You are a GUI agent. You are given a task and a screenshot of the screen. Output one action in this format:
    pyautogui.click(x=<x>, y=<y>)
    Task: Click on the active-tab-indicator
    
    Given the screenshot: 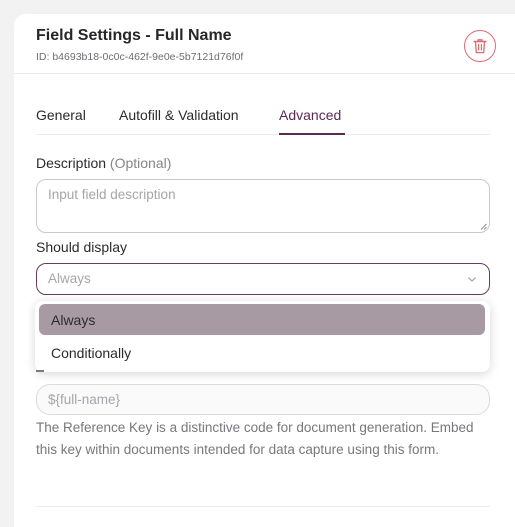 What is the action you would take?
    pyautogui.click(x=312, y=134)
    